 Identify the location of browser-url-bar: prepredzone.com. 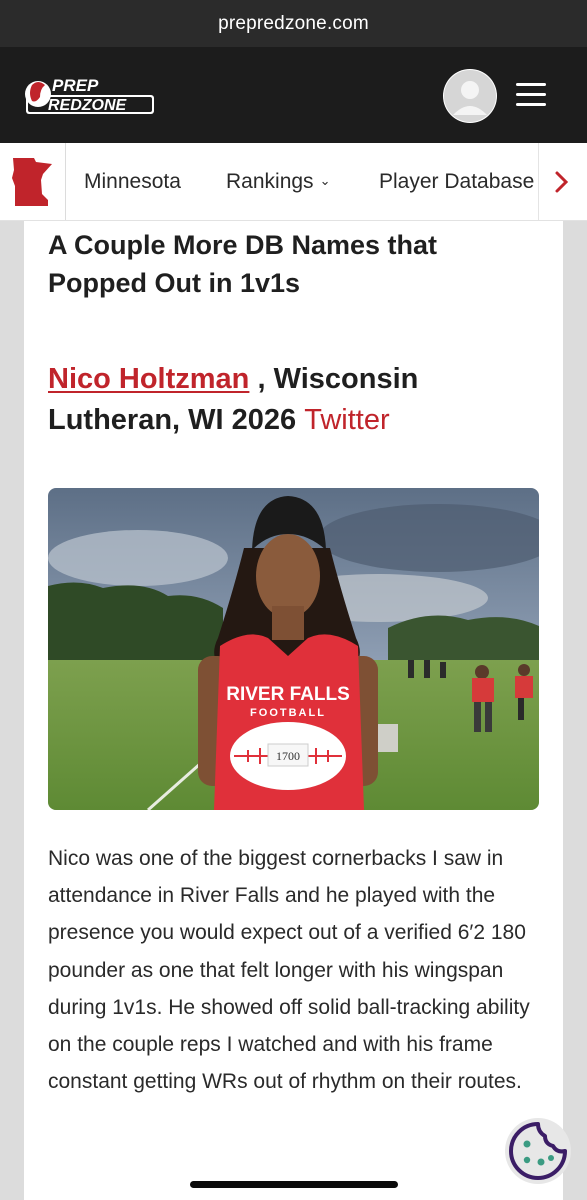
(293, 23).